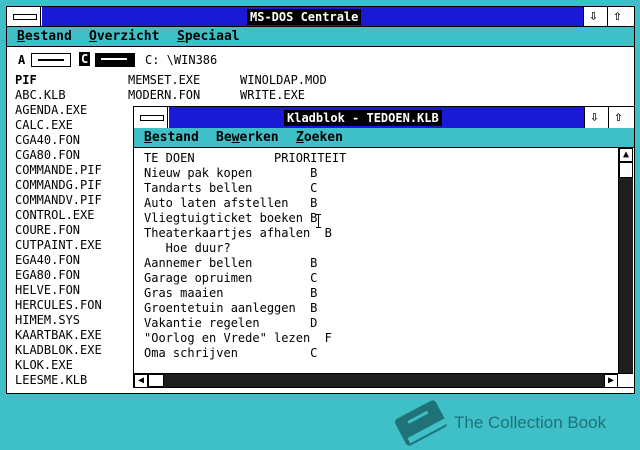  Describe the element at coordinates (363, 118) in the screenshot. I see `notepad-window-title: Kladblok - TEDOEN.KLB` at that location.